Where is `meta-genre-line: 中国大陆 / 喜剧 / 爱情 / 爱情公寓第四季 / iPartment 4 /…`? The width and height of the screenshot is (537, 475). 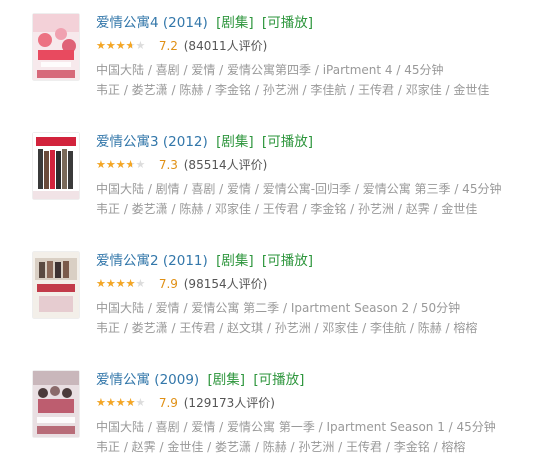
meta-genre-line: 中国大陆 / 喜剧 / 爱情 / 爱情公寓第四季 / iPartment 4 /… is located at coordinates (270, 70).